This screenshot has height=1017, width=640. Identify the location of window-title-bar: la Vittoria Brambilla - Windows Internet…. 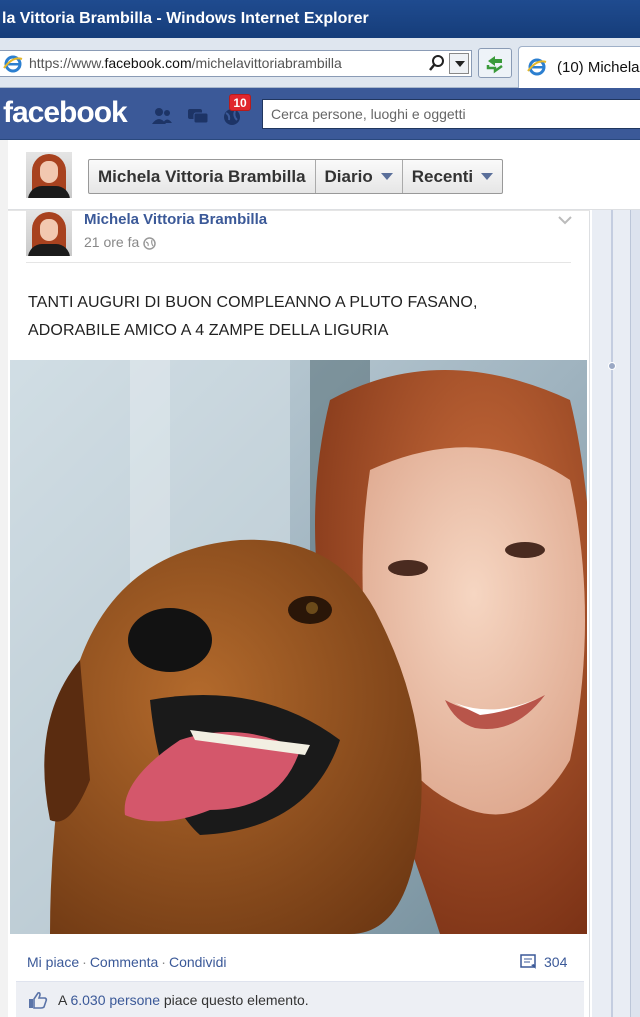
(320, 19).